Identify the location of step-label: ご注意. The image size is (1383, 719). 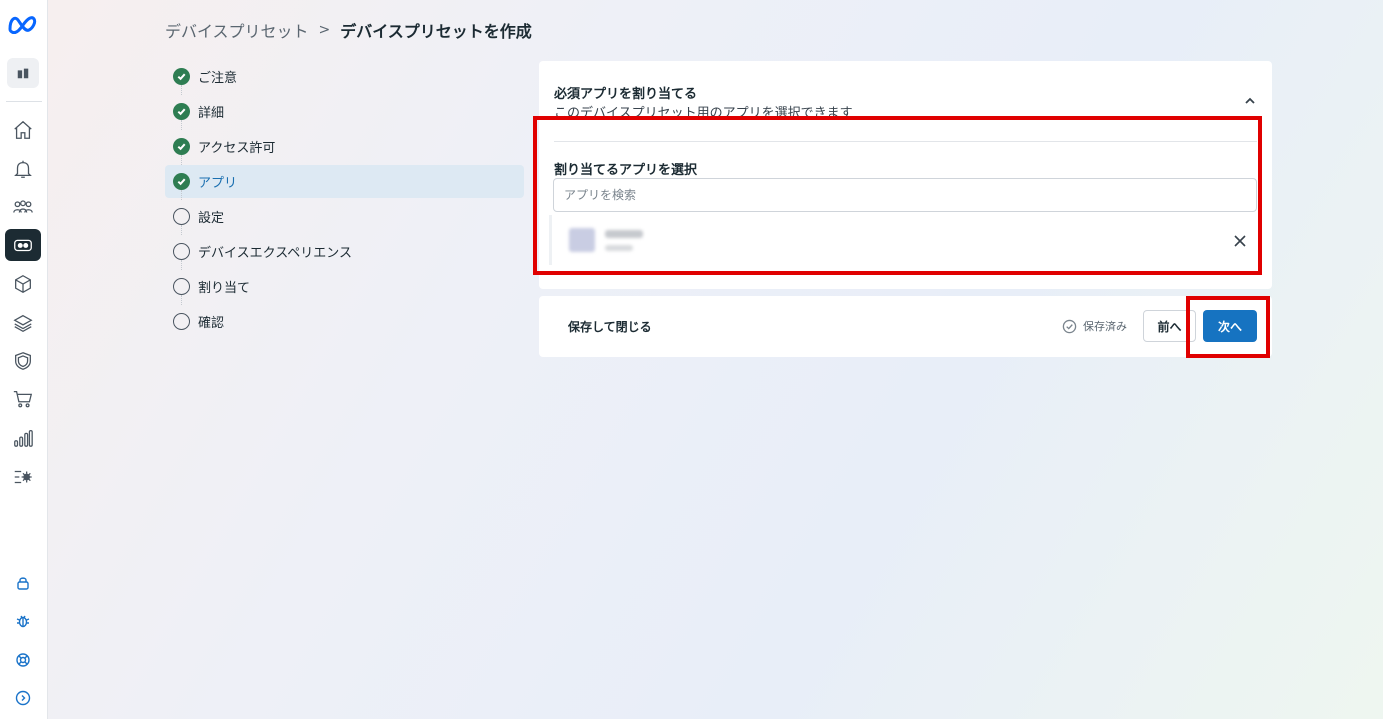
(218, 78).